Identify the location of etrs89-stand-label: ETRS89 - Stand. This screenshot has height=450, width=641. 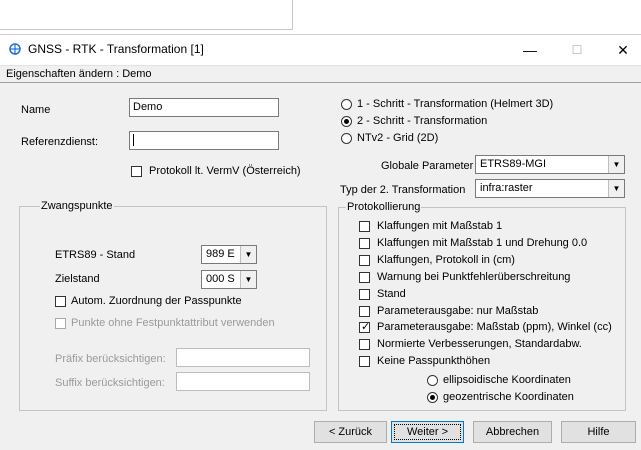
(95, 255).